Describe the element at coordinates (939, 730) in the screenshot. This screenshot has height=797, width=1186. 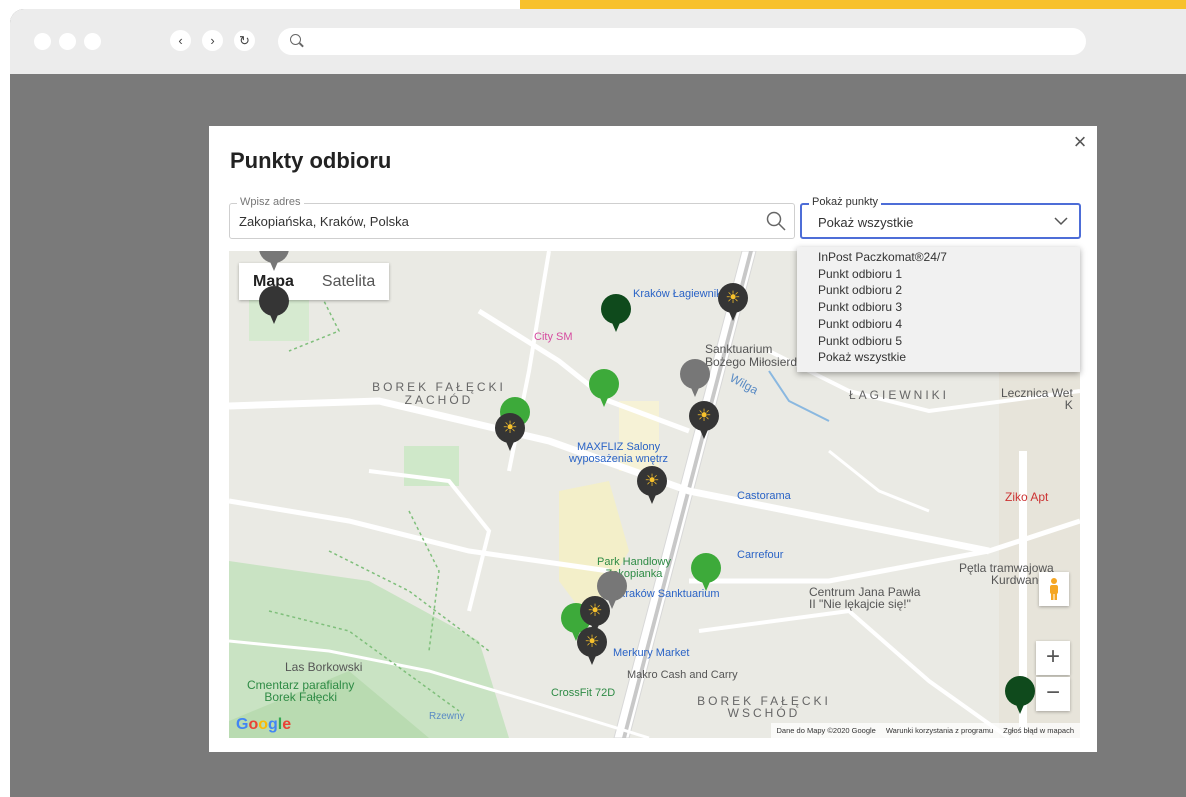
I see `attribution-terms-link: Warunki korzystania z programu` at that location.